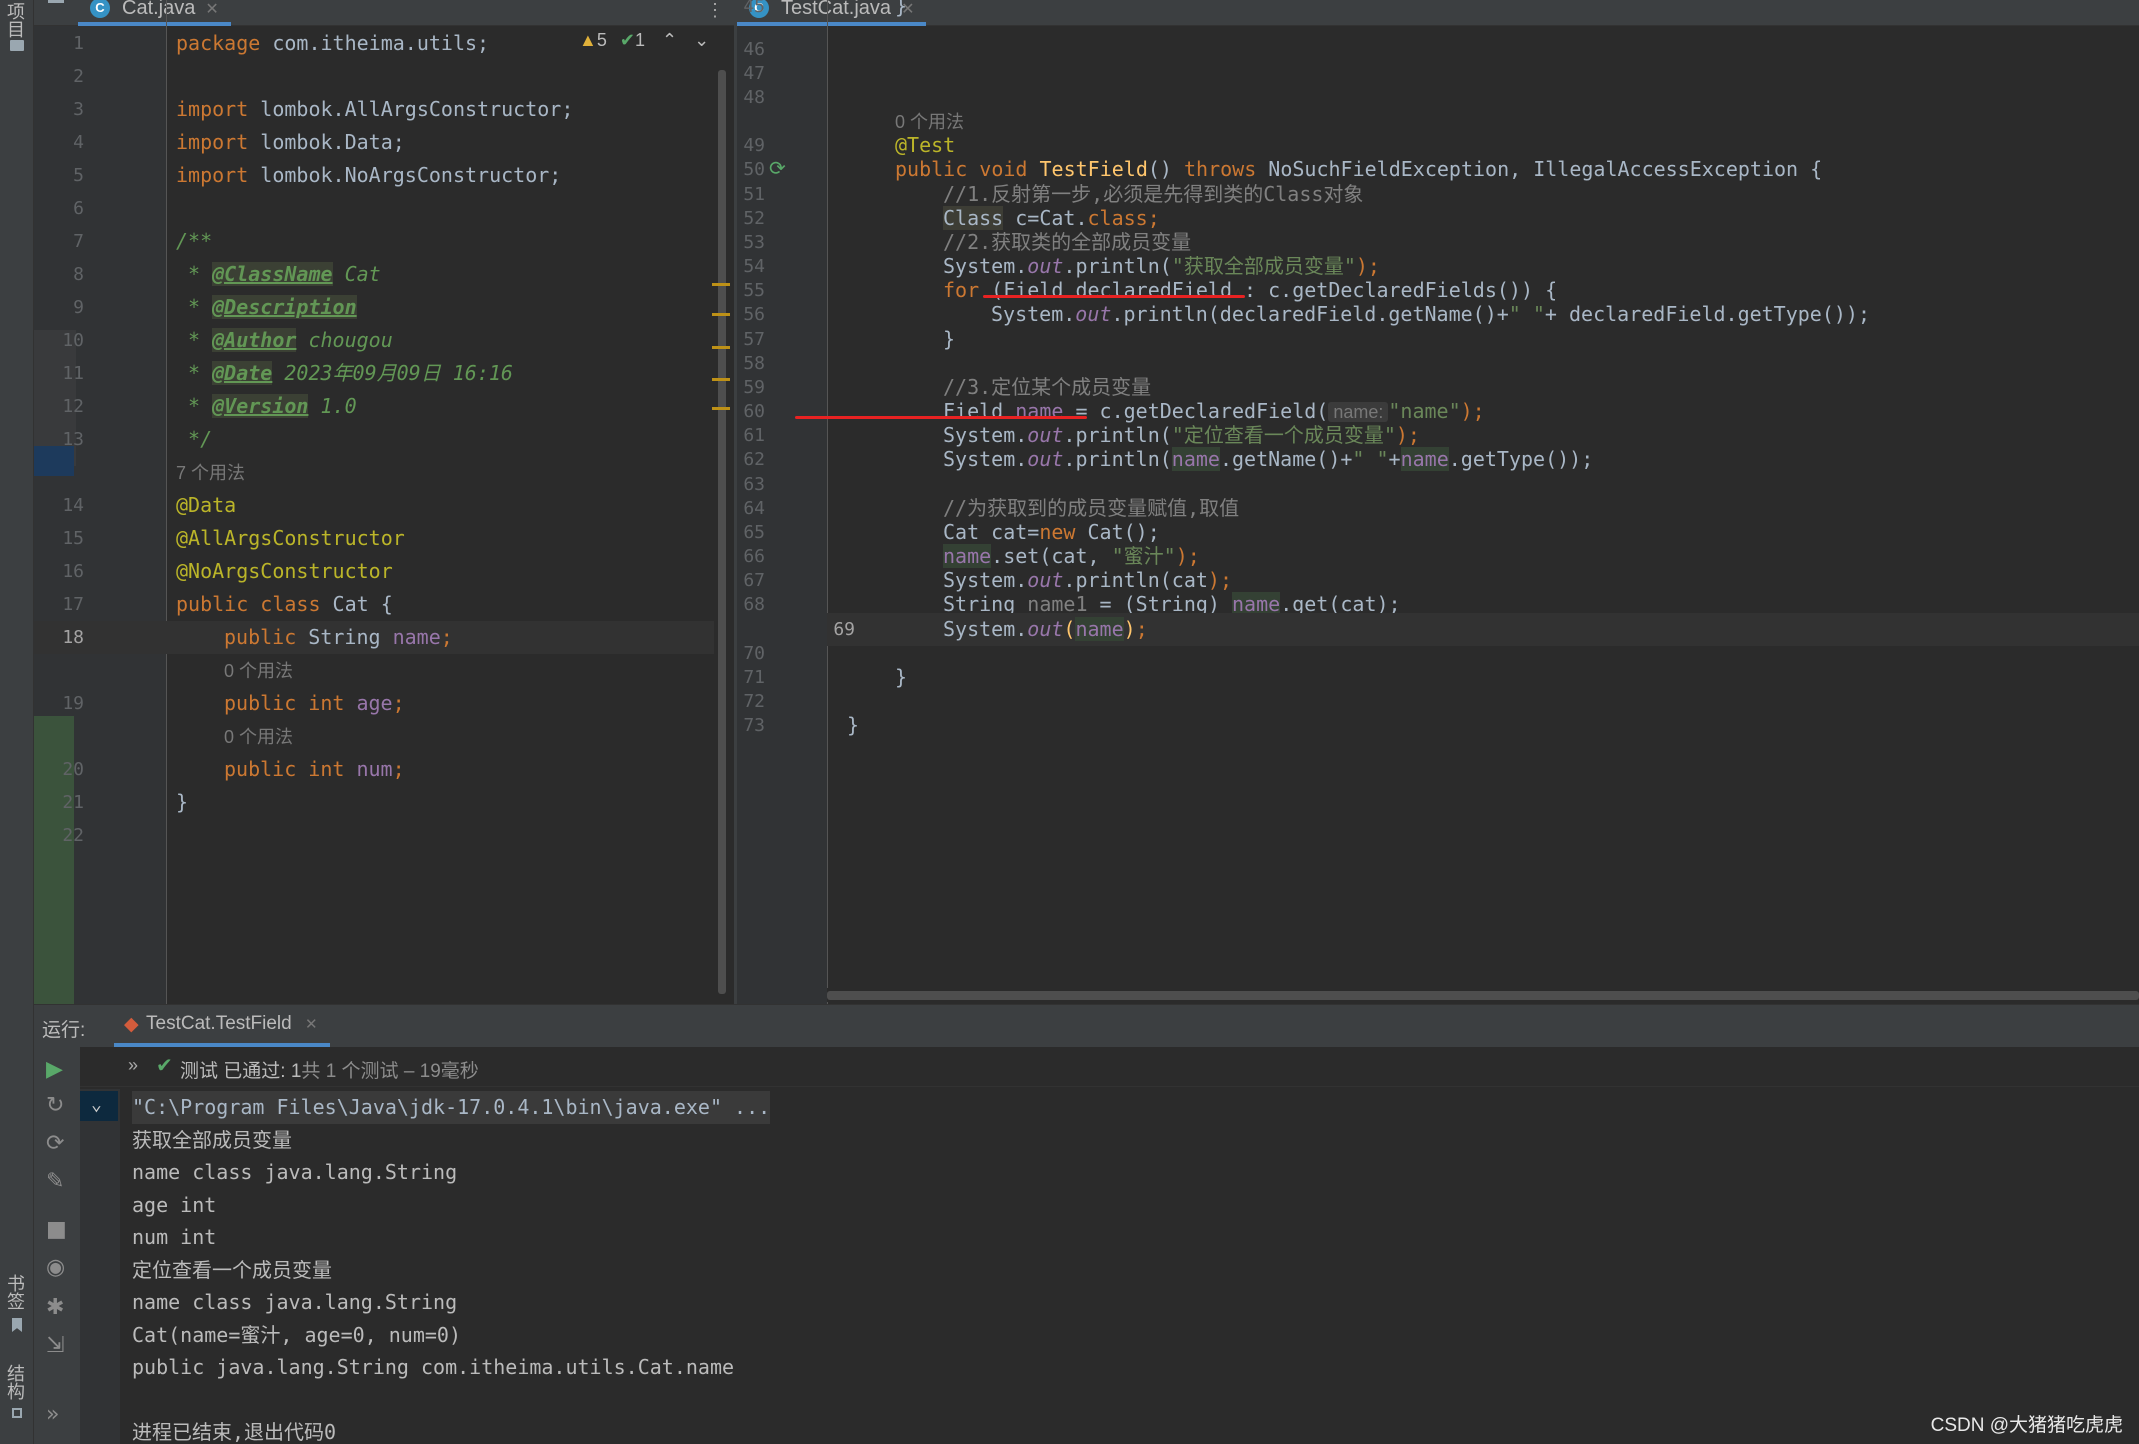  Describe the element at coordinates (284, 571) in the screenshot. I see `code-token: @NoArgsConstructor` at that location.